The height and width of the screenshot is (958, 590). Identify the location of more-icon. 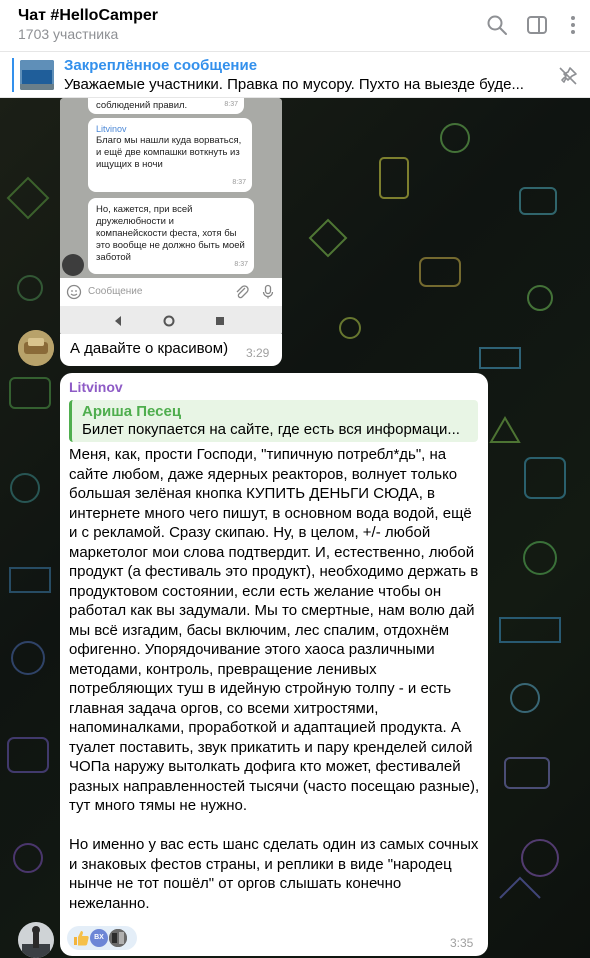
(573, 25).